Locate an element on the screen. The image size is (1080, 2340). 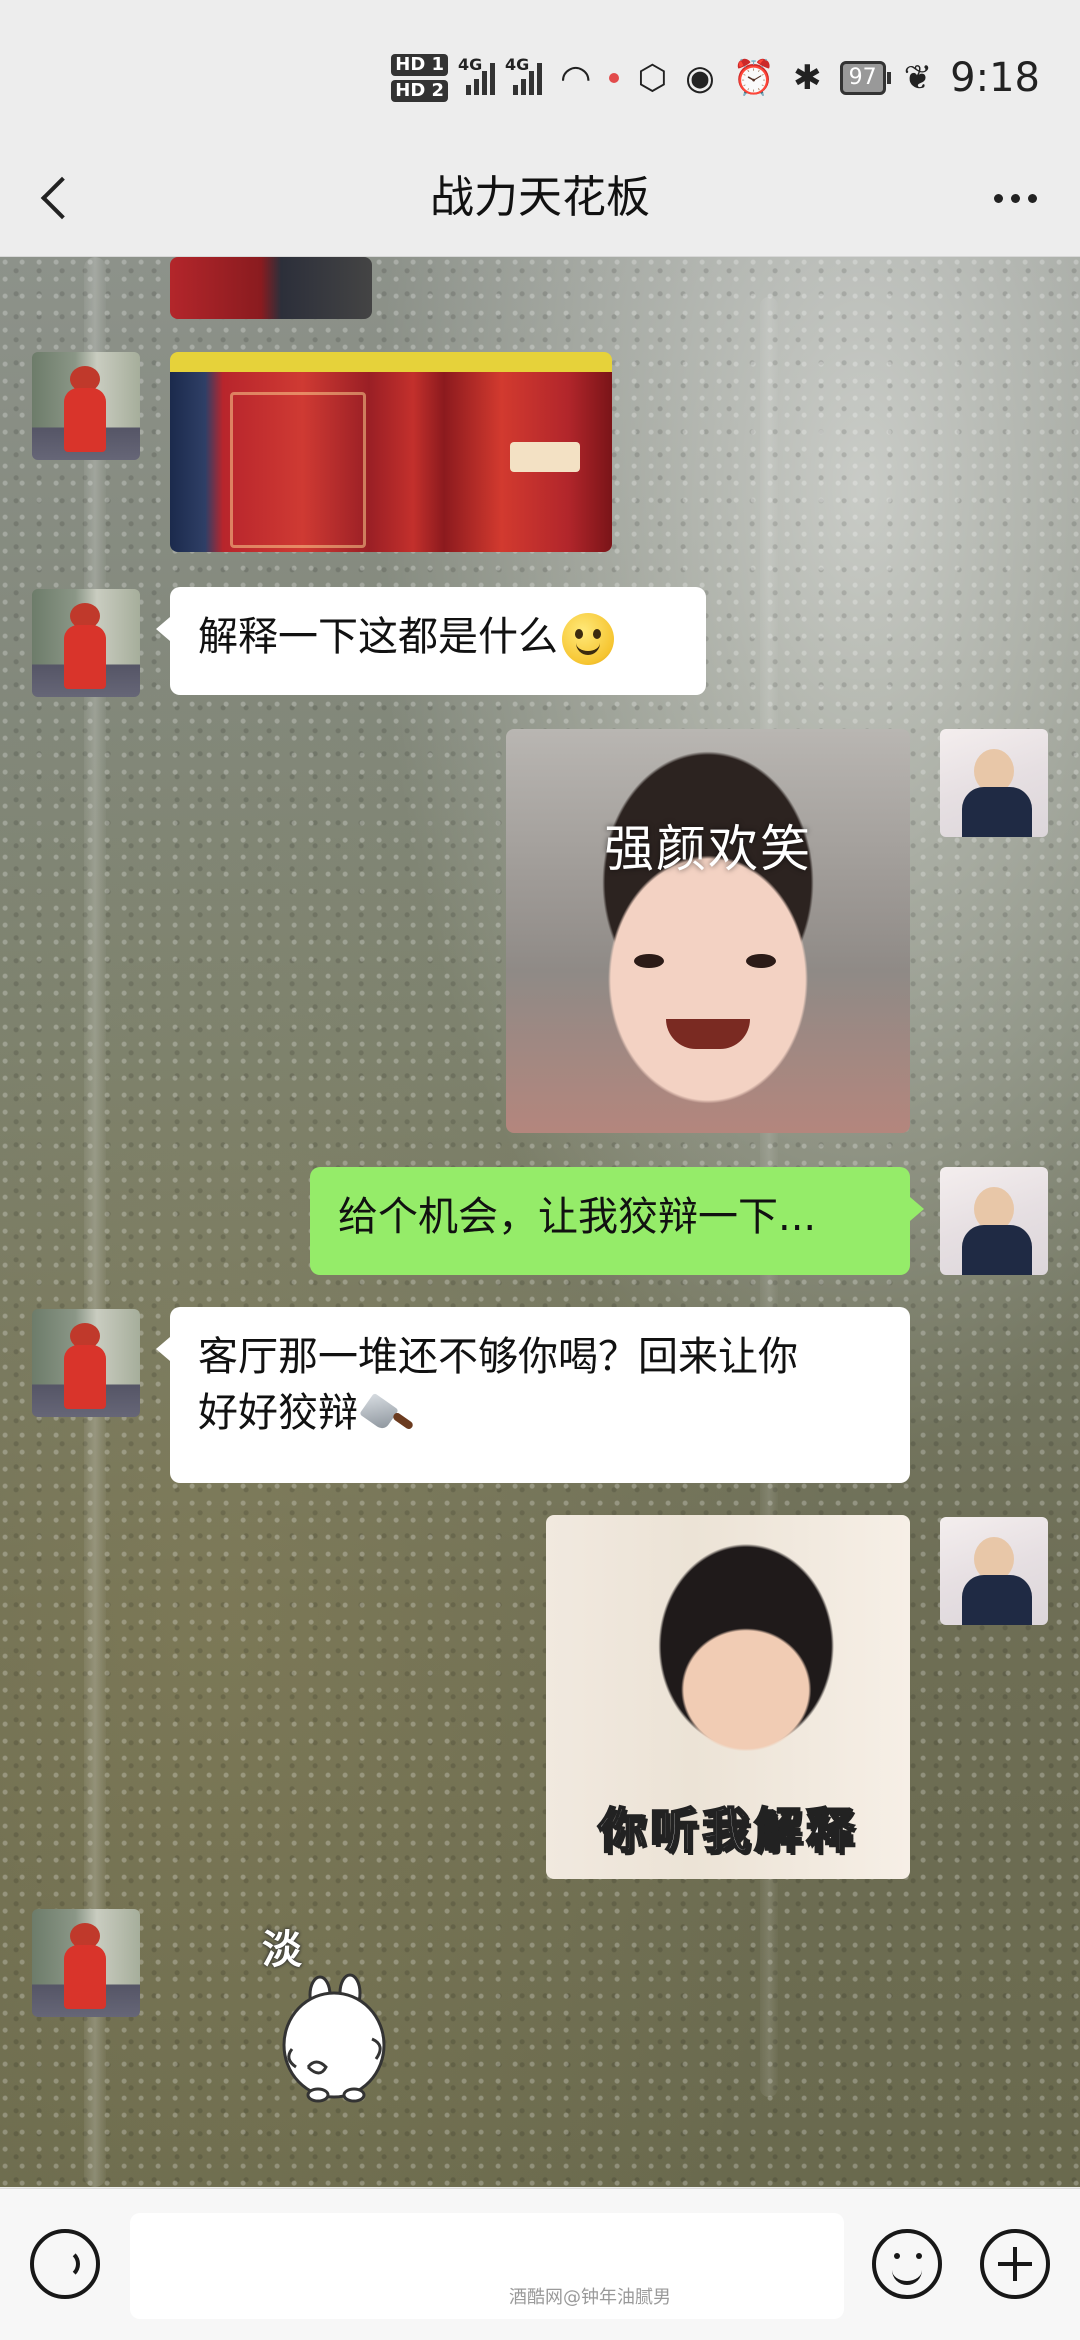
network-label-2: 4G is located at coordinates (517, 64).